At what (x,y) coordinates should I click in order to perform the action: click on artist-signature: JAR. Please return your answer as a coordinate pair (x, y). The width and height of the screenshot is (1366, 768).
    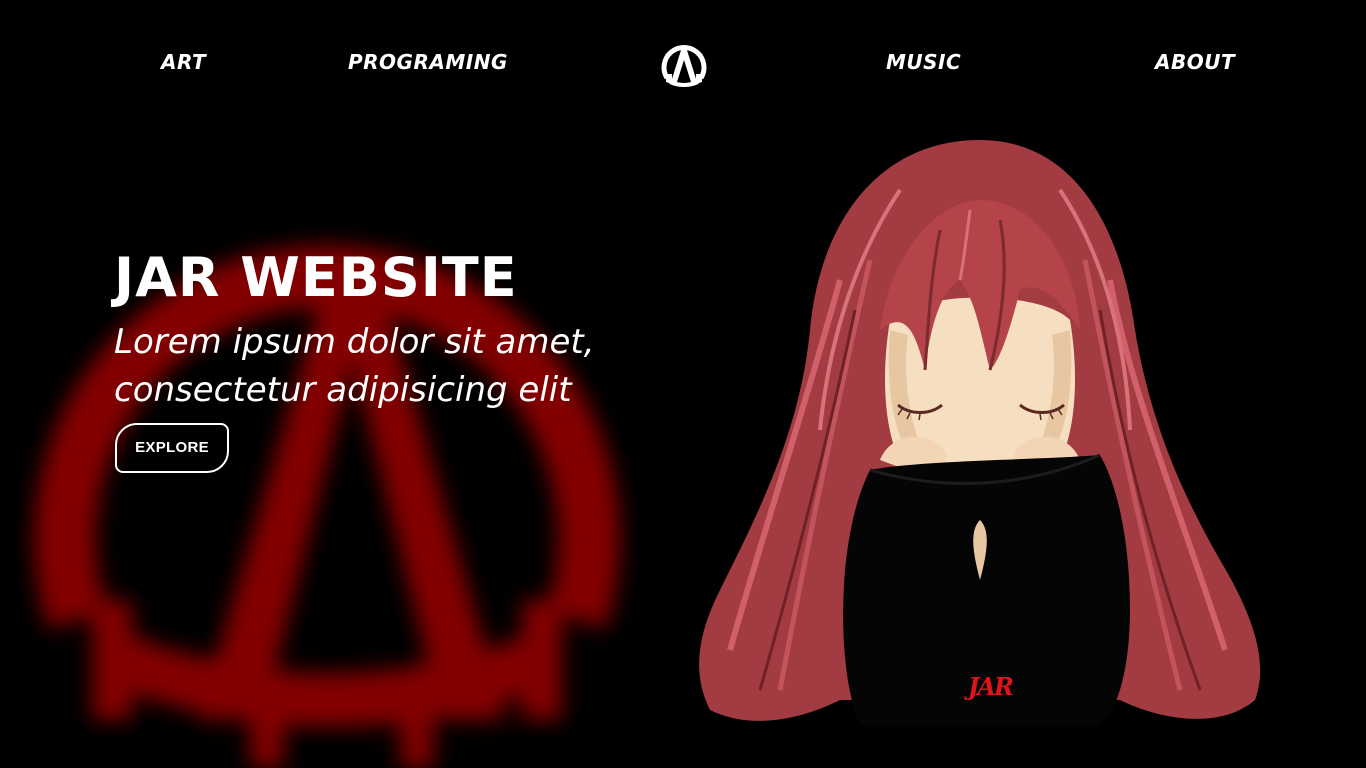
    Looking at the image, I should click on (991, 686).